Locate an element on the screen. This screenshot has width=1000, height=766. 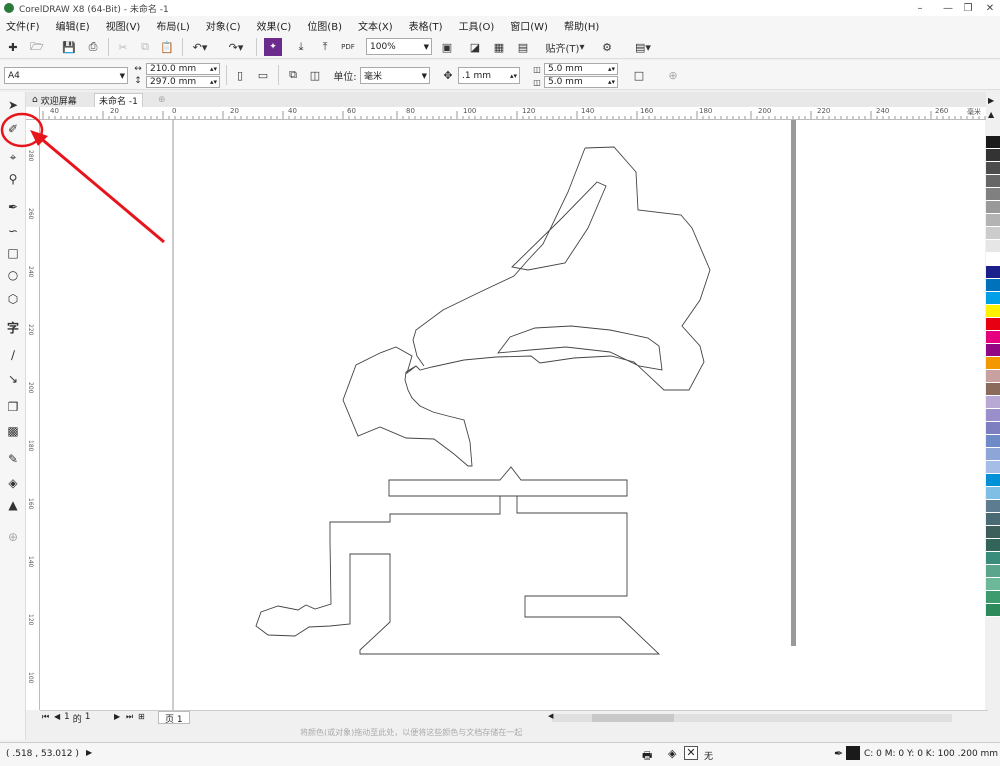
full-screen-icon: ▣ is located at coordinates (447, 47).